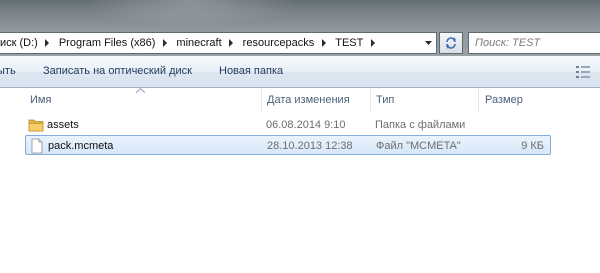 This screenshot has height=273, width=600. Describe the element at coordinates (36, 125) in the screenshot. I see `folder-icon` at that location.